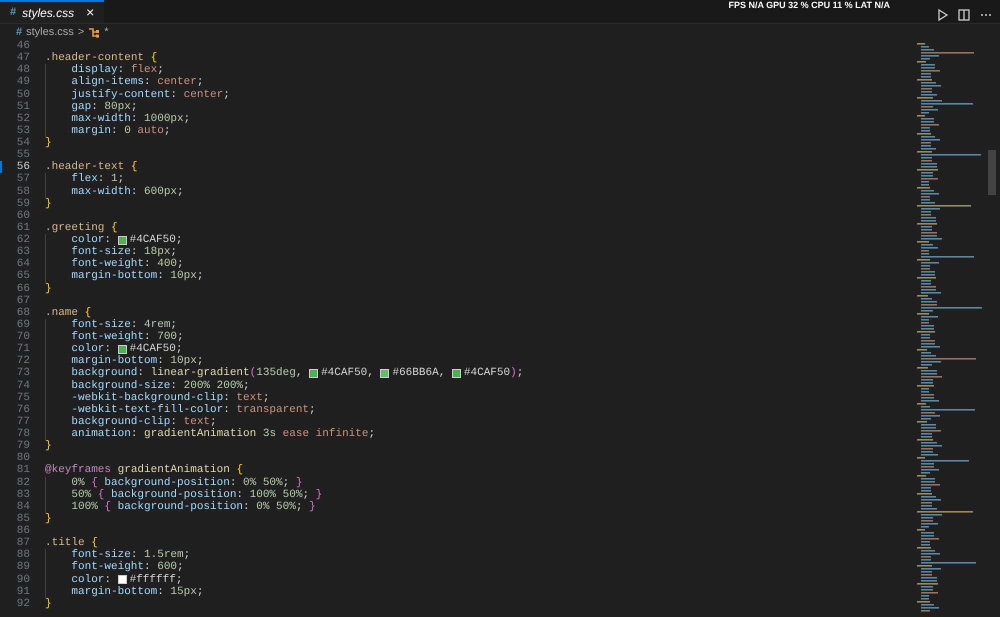 This screenshot has width=1000, height=617. What do you see at coordinates (114, 192) in the screenshot?
I see `code-line: max-width: 600px;` at bounding box center [114, 192].